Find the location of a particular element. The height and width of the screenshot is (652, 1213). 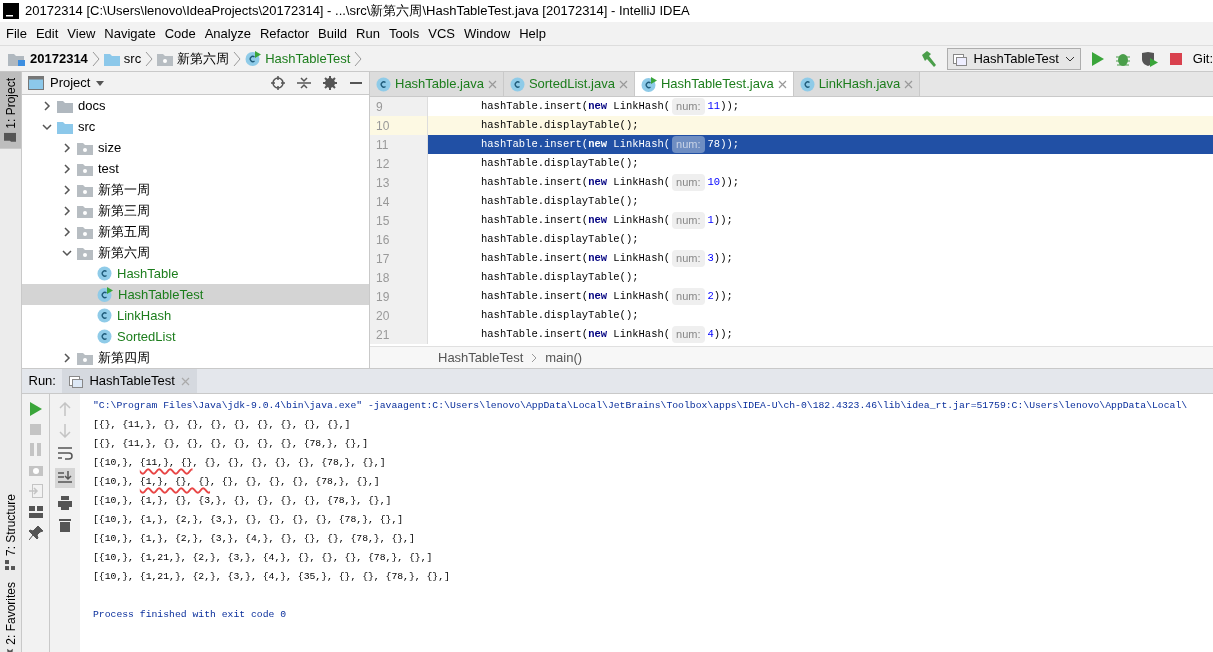

hammer-icon is located at coordinates (928, 58).